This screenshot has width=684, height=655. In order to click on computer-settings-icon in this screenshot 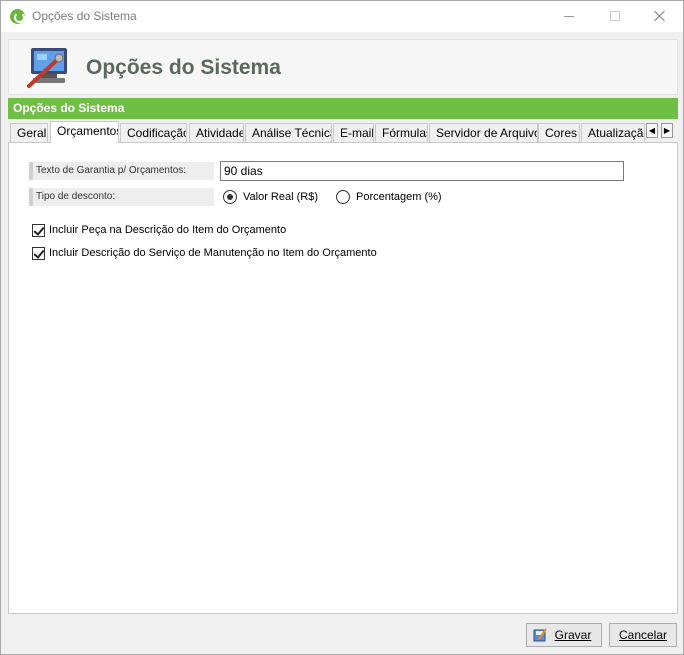, I will do `click(47, 68)`.